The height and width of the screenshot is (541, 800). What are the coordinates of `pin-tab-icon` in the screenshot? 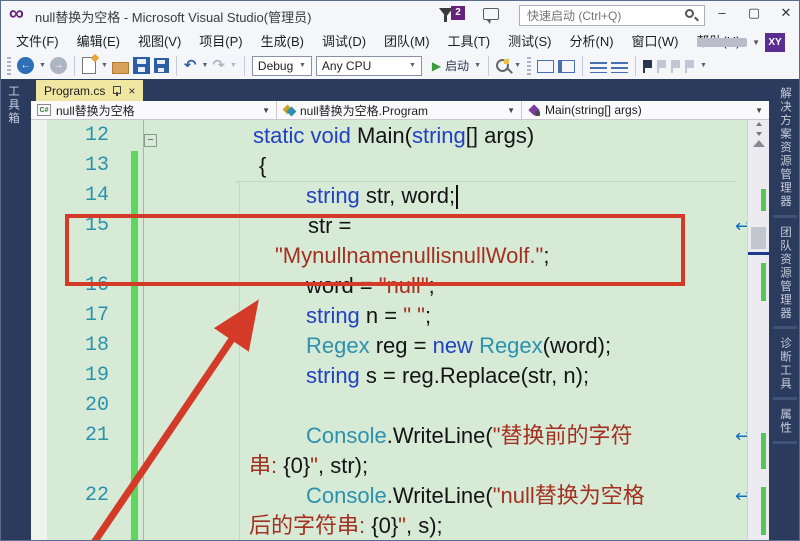 It's located at (117, 90).